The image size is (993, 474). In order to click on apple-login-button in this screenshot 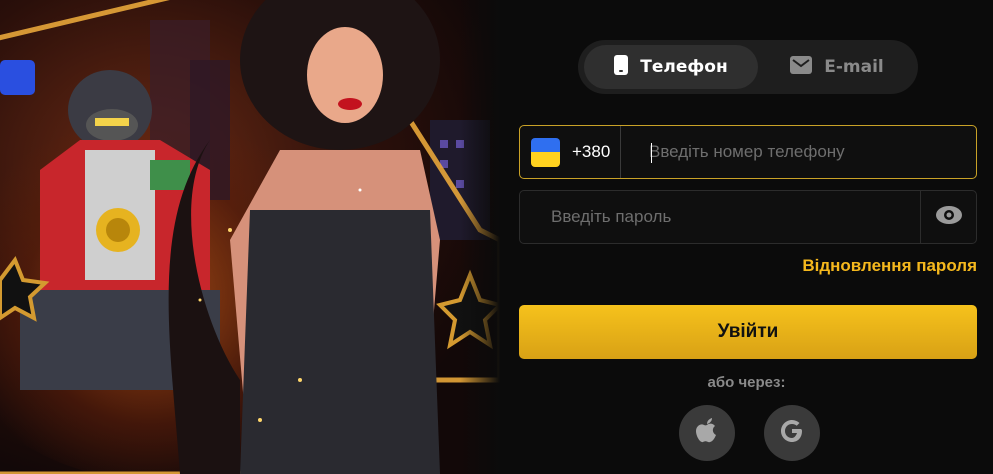, I will do `click(707, 433)`.